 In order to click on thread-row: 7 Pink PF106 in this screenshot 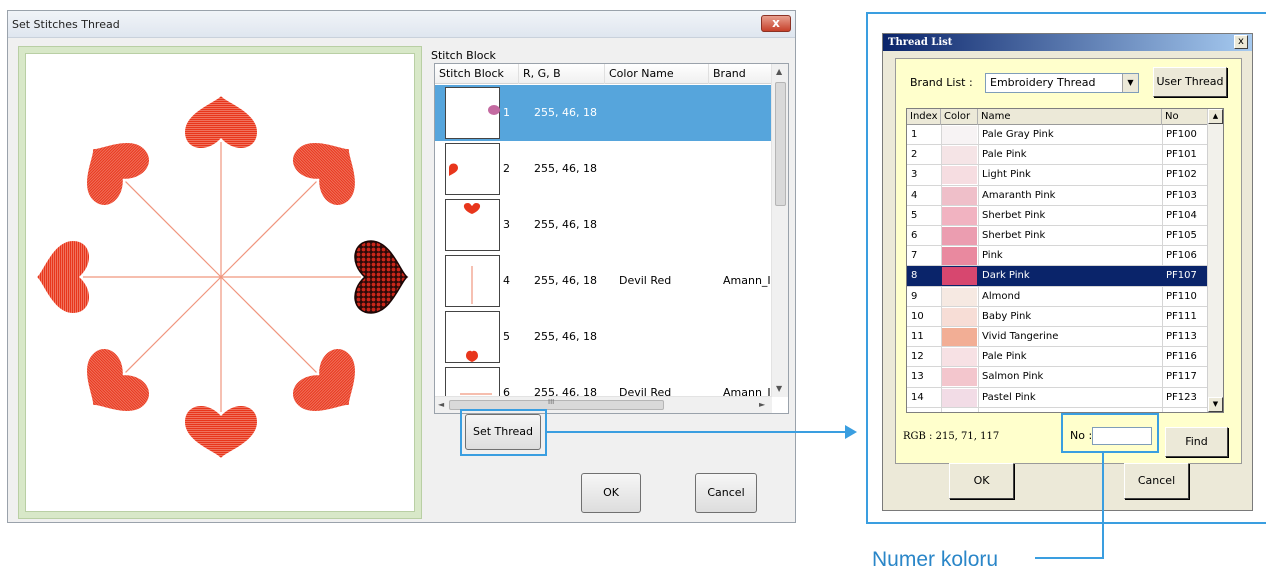, I will do `click(1057, 256)`.